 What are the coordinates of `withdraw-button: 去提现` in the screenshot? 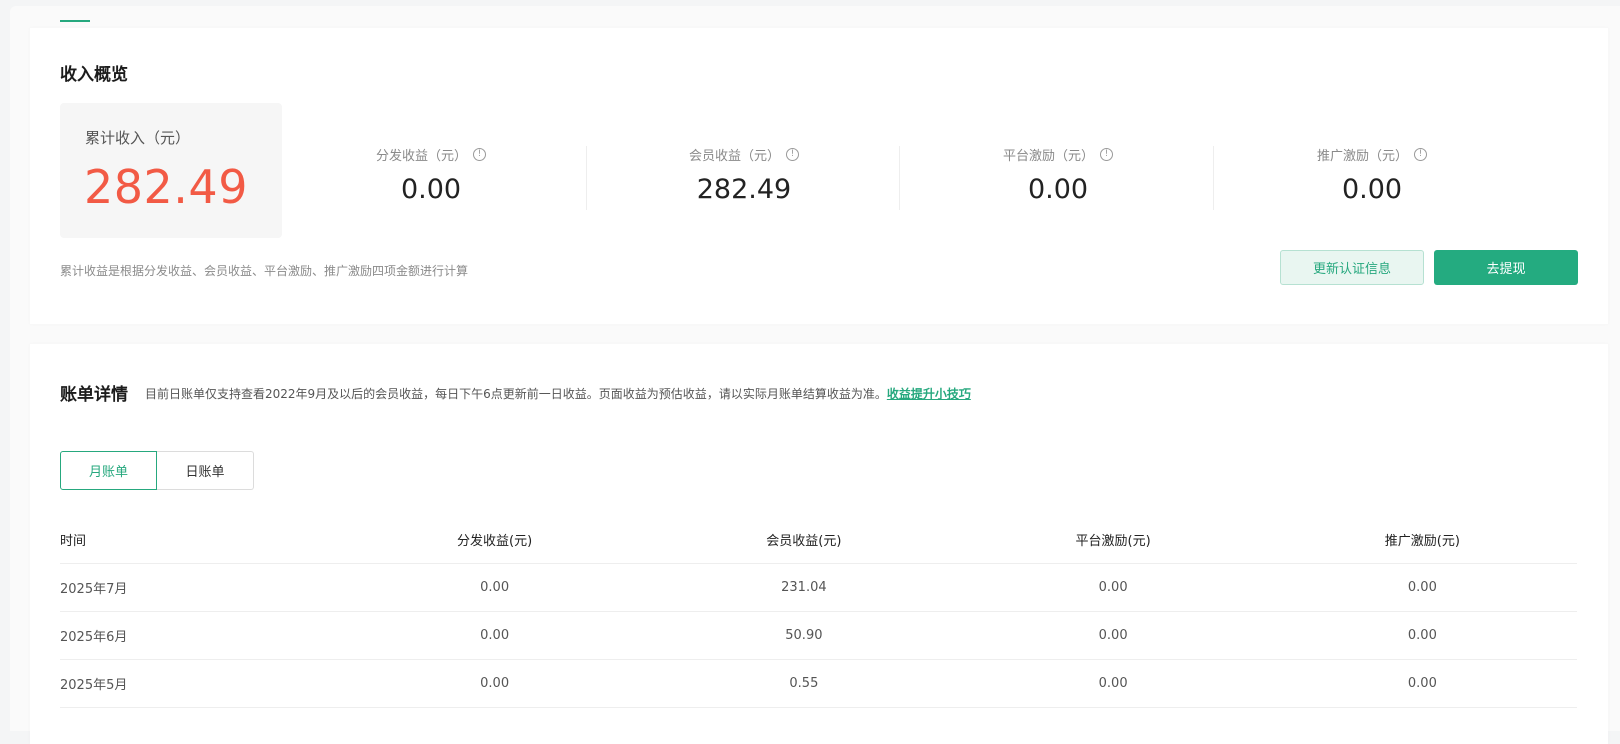 It's located at (1506, 267).